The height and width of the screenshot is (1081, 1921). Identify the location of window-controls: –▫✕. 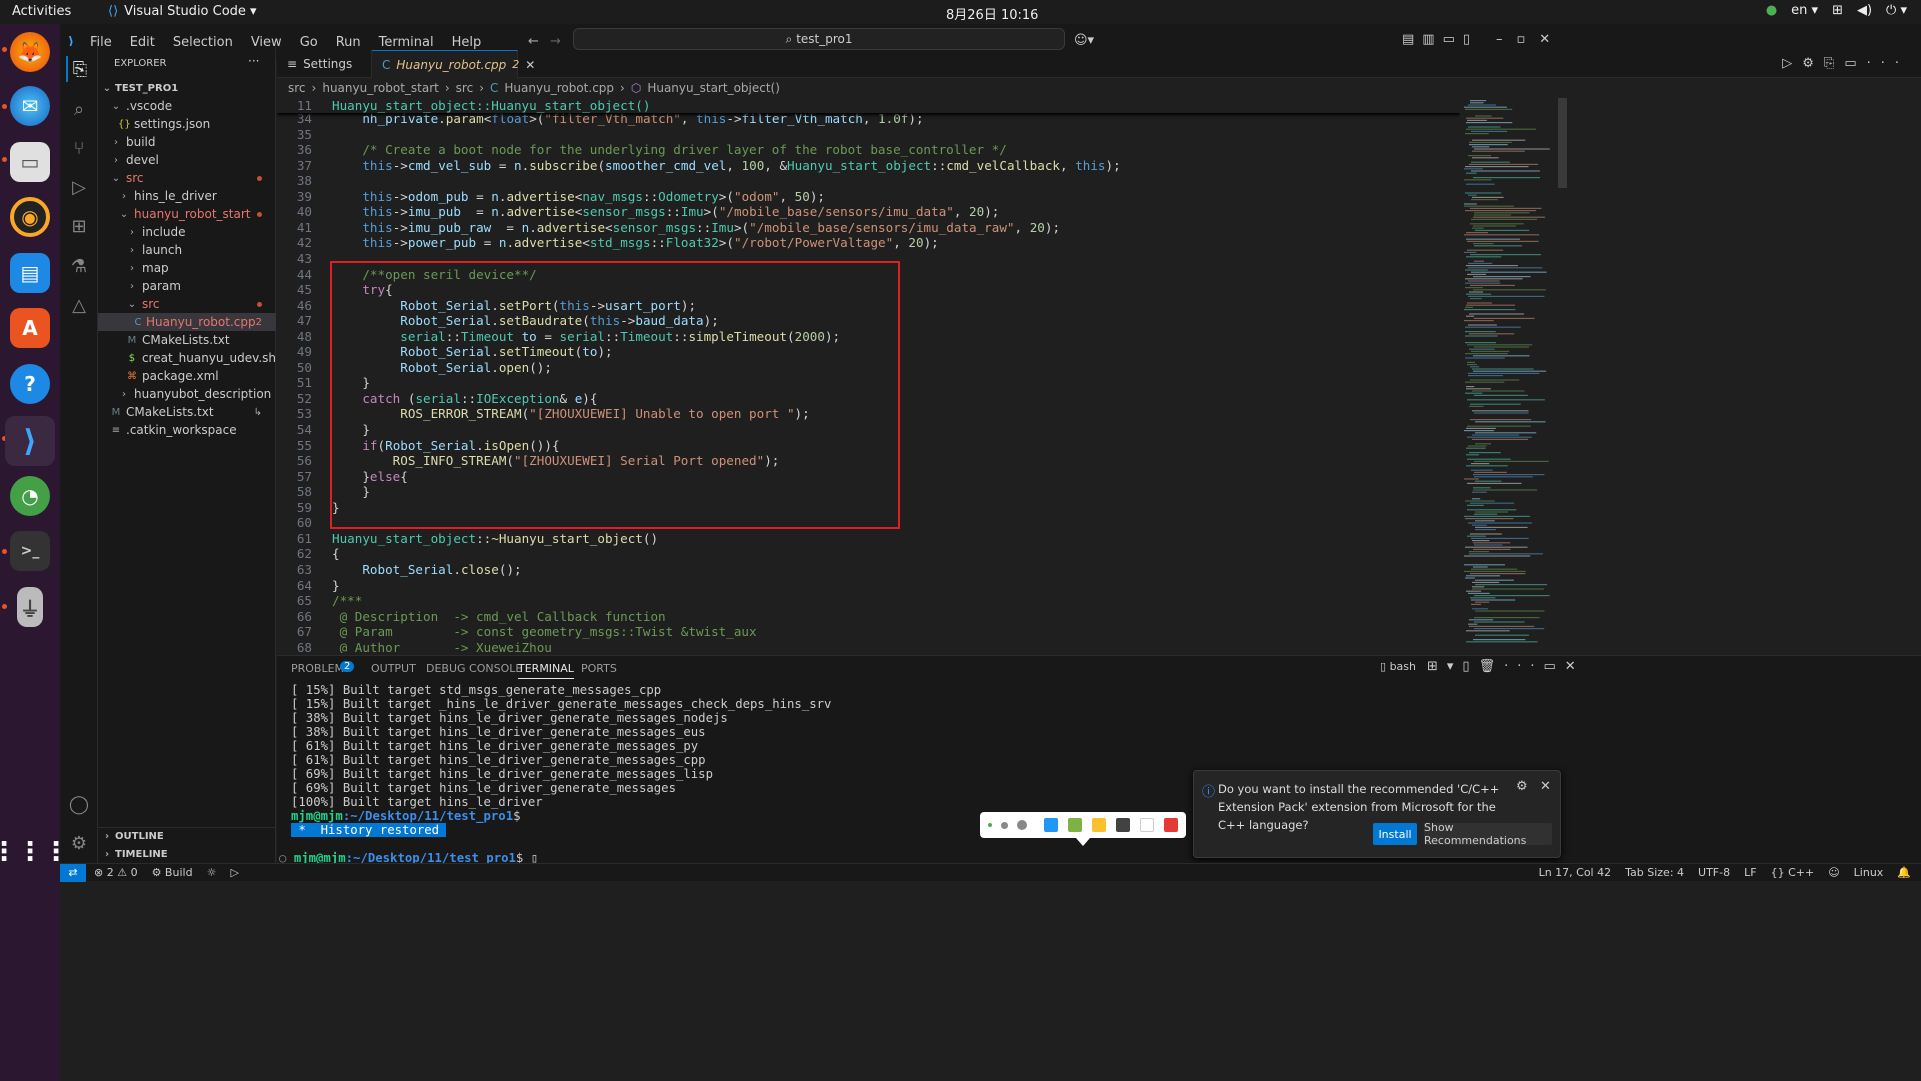
(1530, 39).